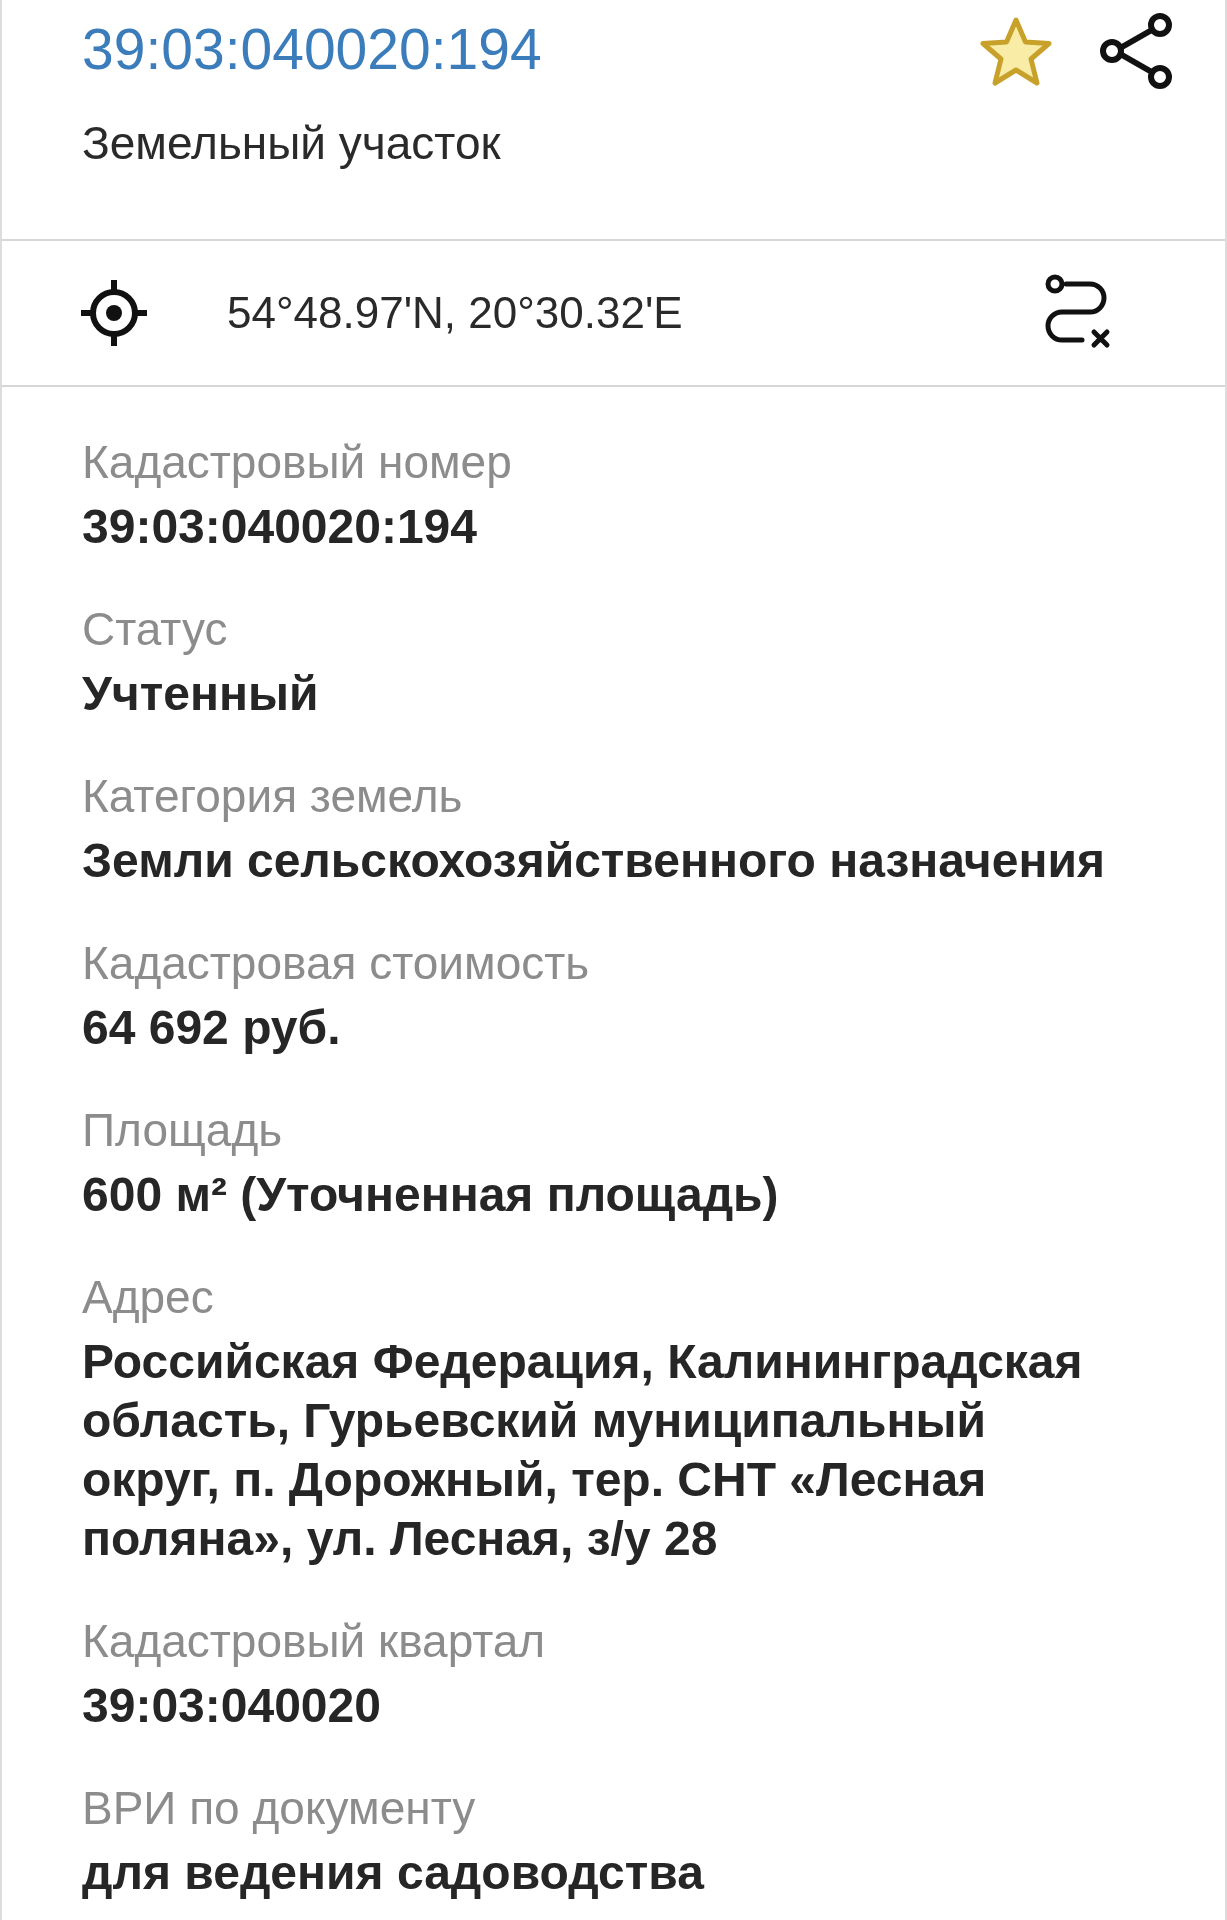 The image size is (1227, 1920). What do you see at coordinates (1136, 51) in the screenshot?
I see `share-icon` at bounding box center [1136, 51].